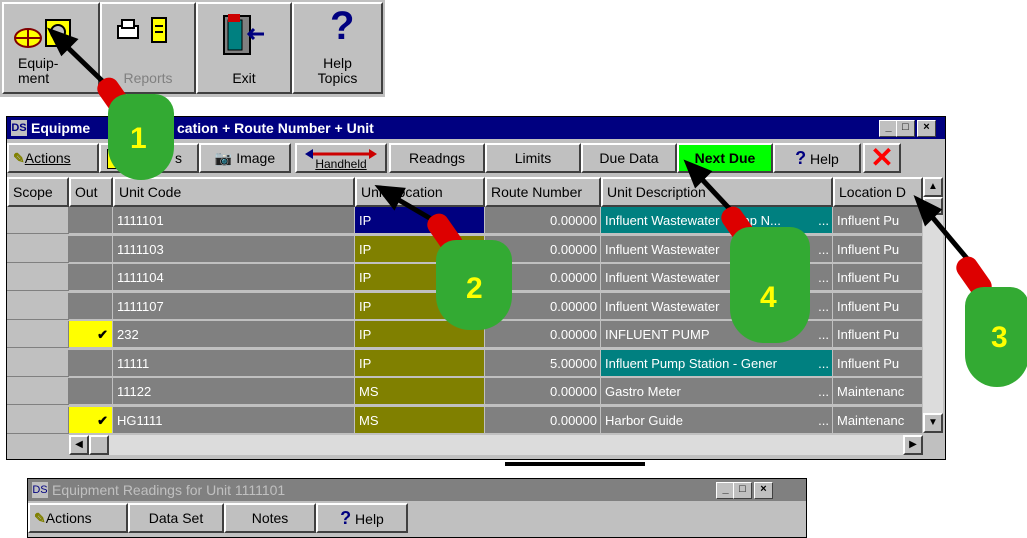 This screenshot has width=1027, height=538. What do you see at coordinates (999, 337) in the screenshot?
I see `step-number-3: 3` at bounding box center [999, 337].